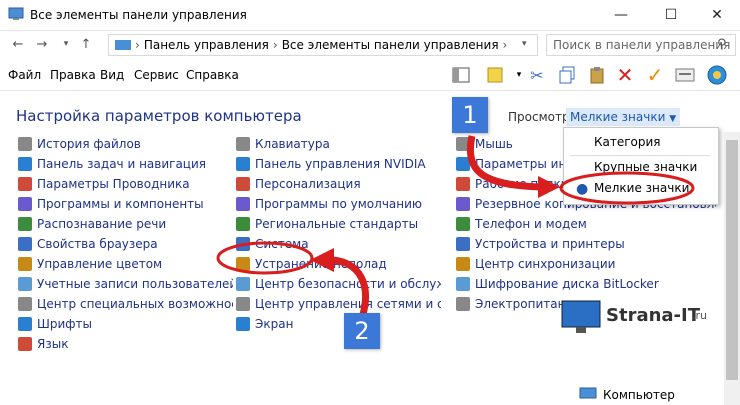 The width and height of the screenshot is (740, 405). Describe the element at coordinates (470, 115) in the screenshot. I see `step-badge-1: 1` at that location.